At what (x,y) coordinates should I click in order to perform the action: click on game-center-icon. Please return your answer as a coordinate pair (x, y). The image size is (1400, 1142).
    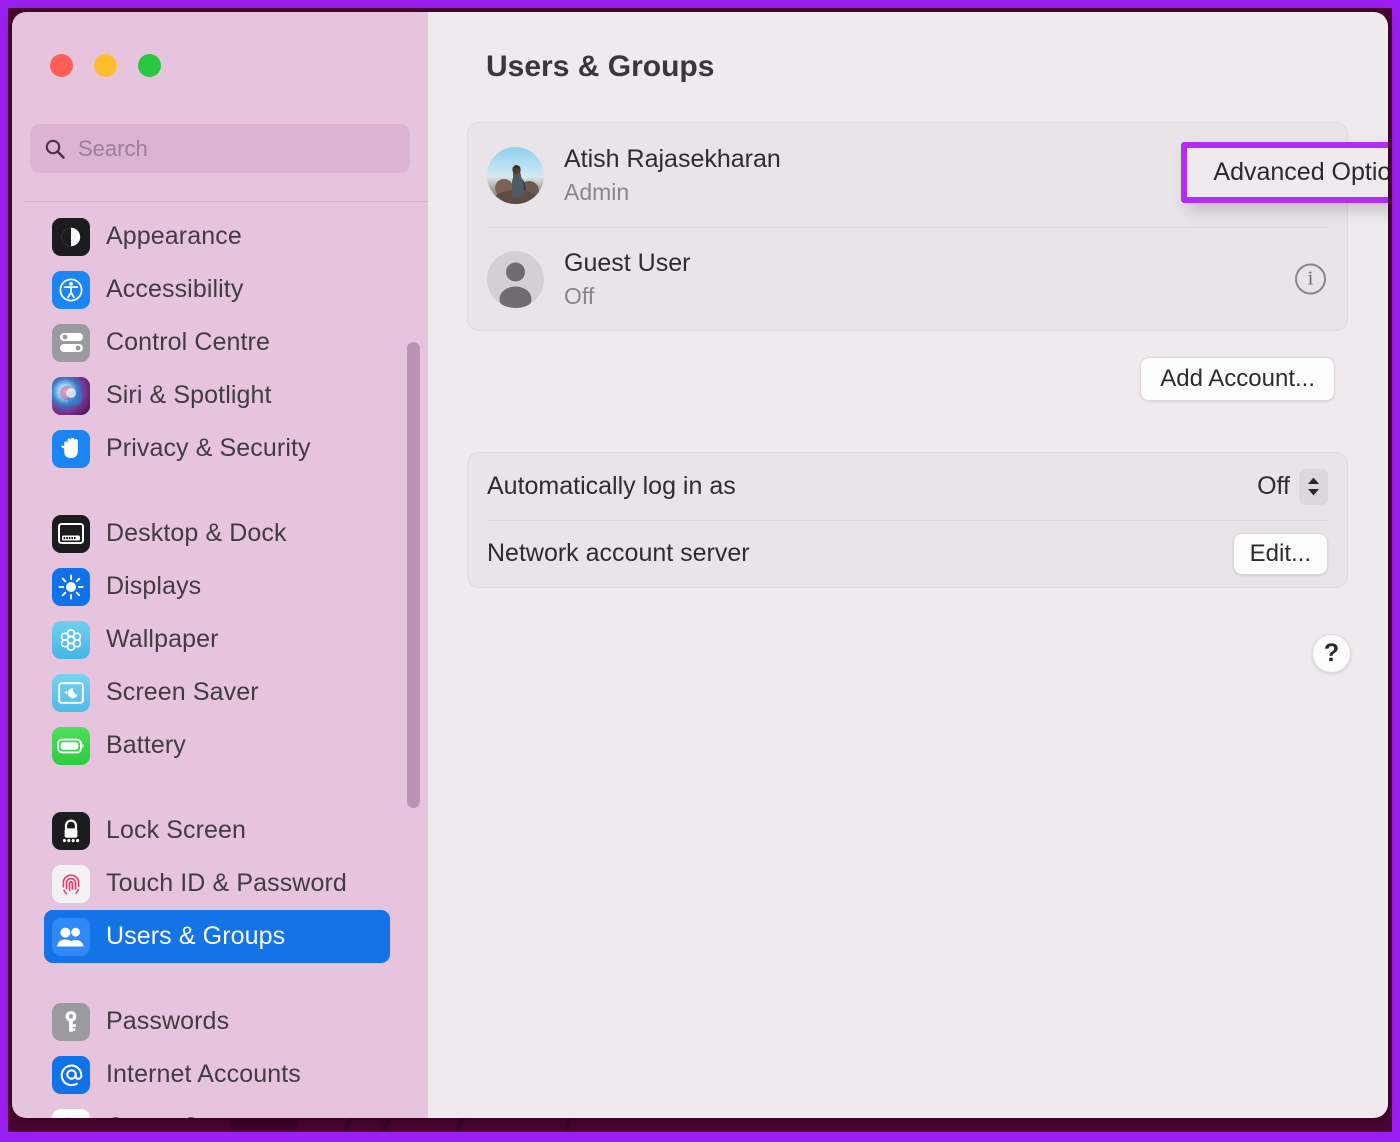
    Looking at the image, I should click on (71, 1113).